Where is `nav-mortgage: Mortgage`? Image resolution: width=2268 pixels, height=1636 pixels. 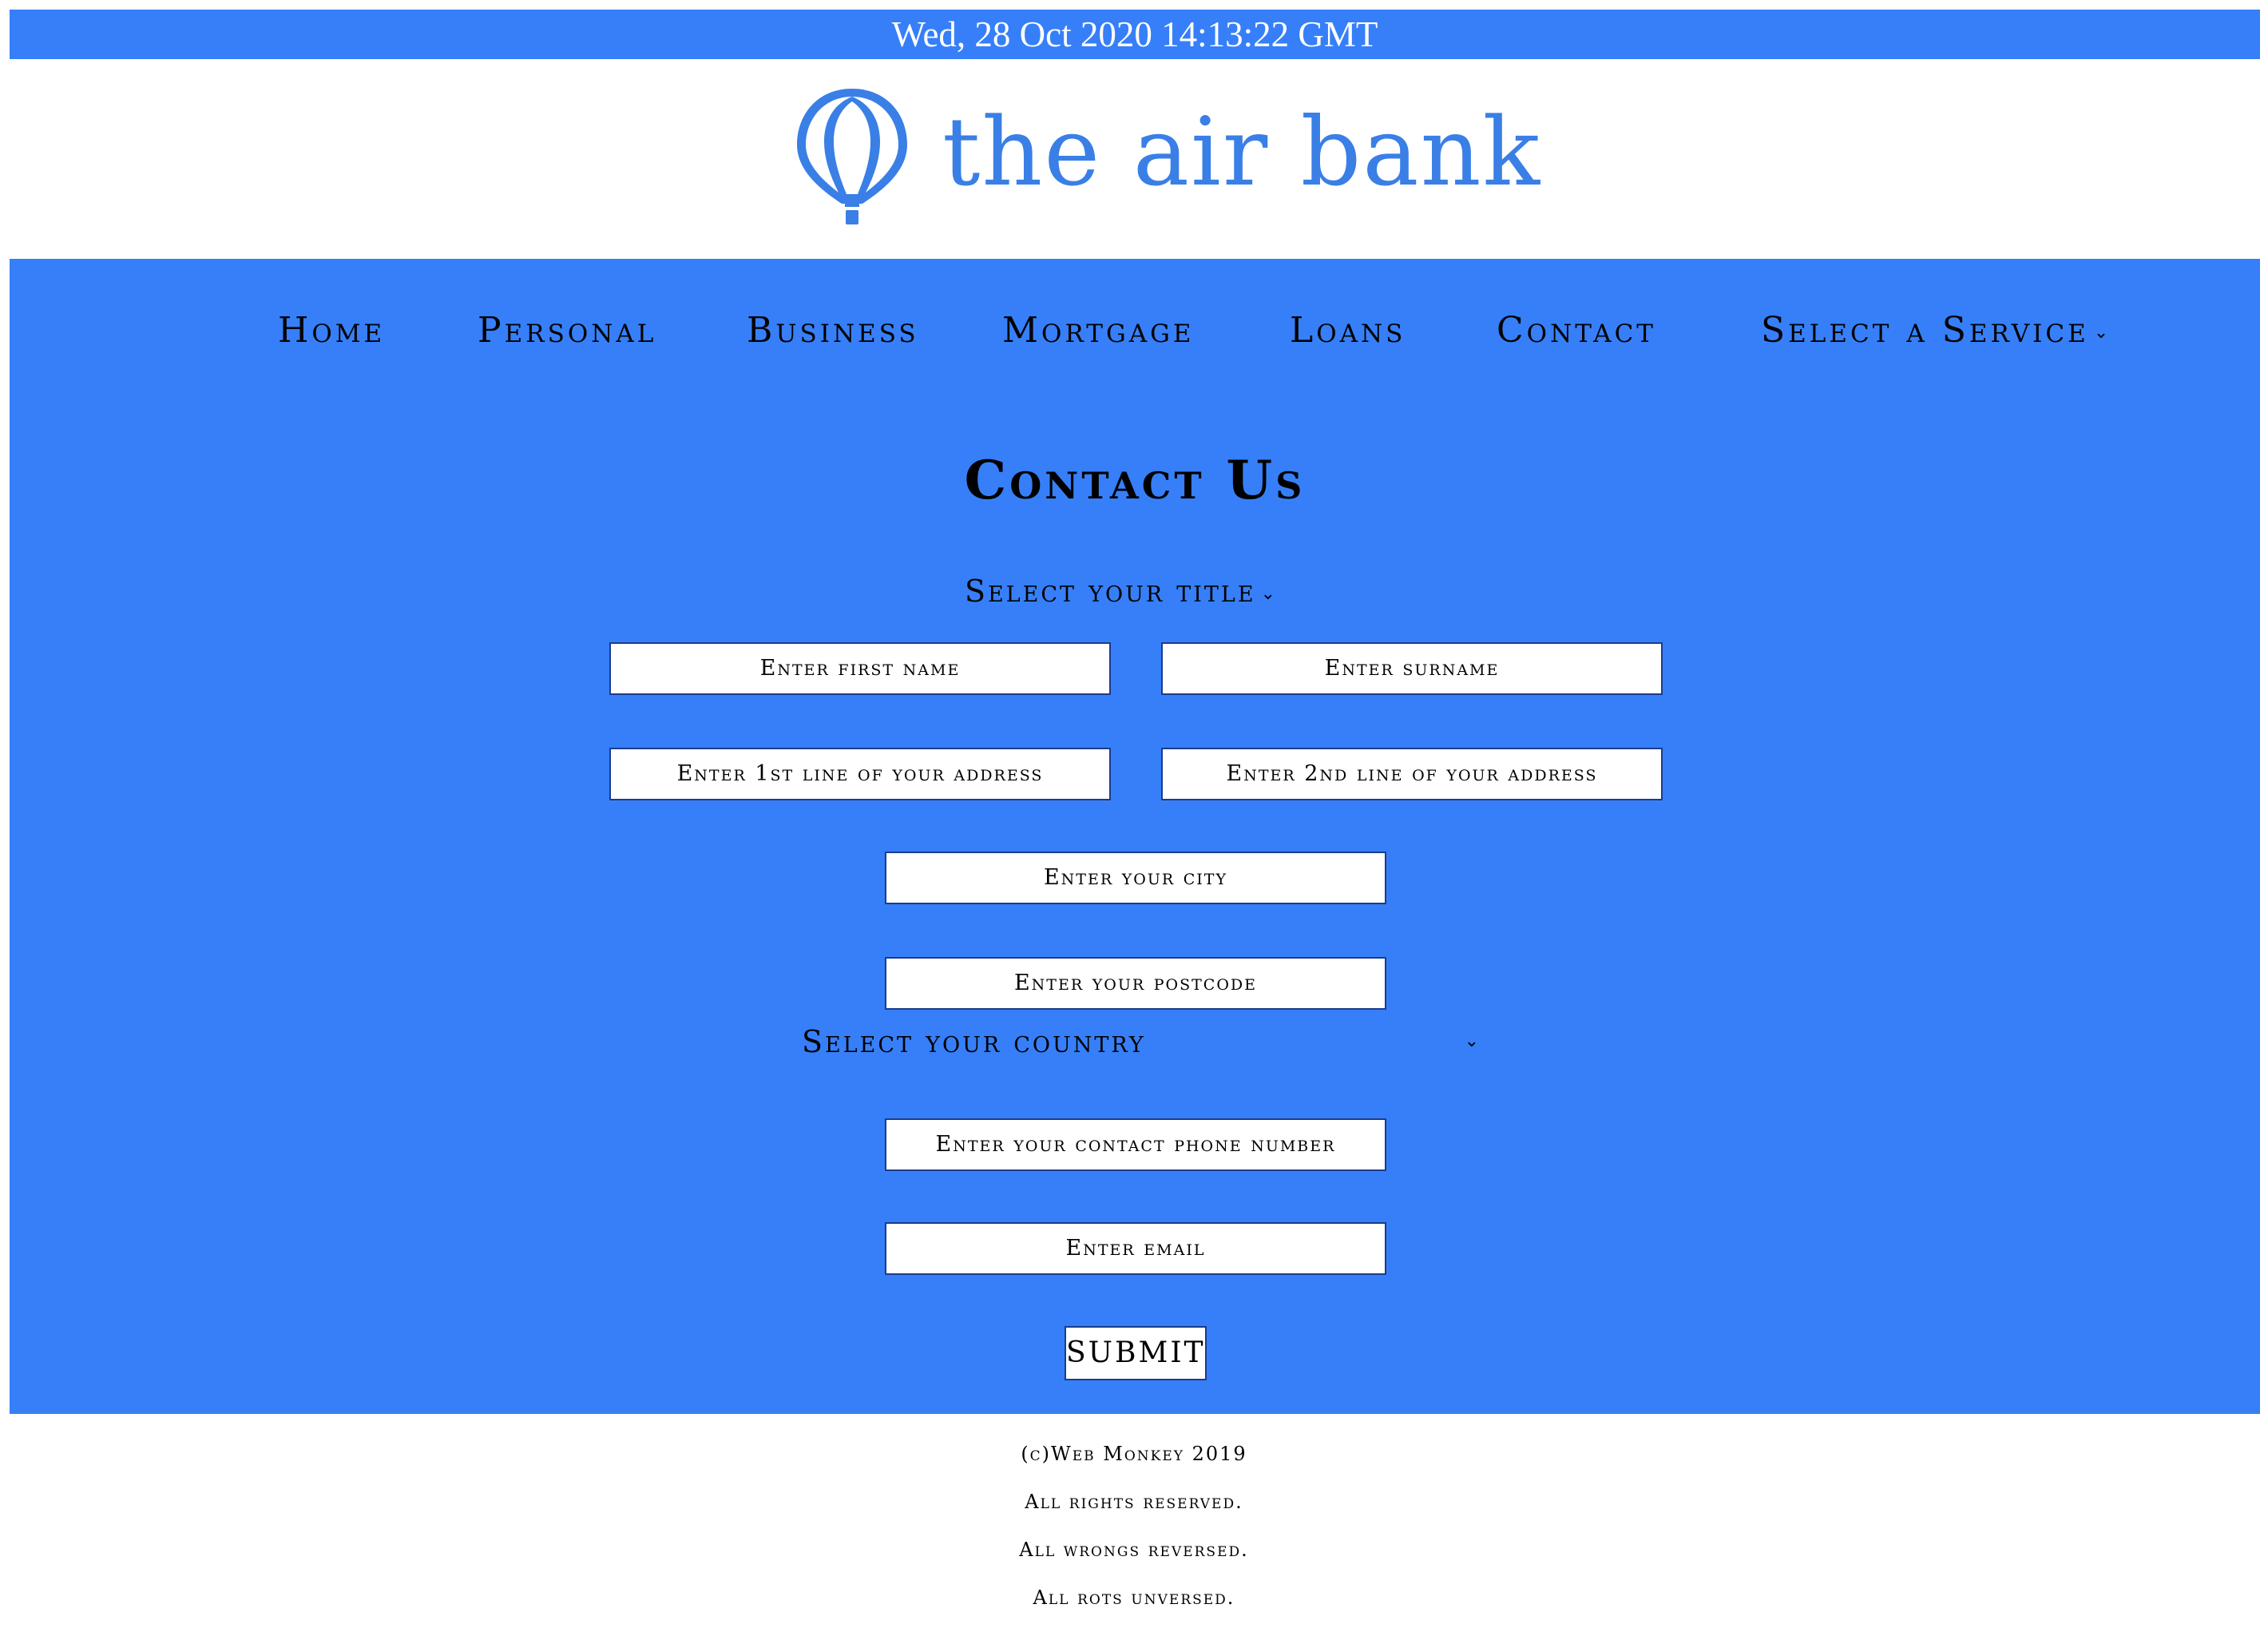
nav-mortgage: Mortgage is located at coordinates (1098, 331).